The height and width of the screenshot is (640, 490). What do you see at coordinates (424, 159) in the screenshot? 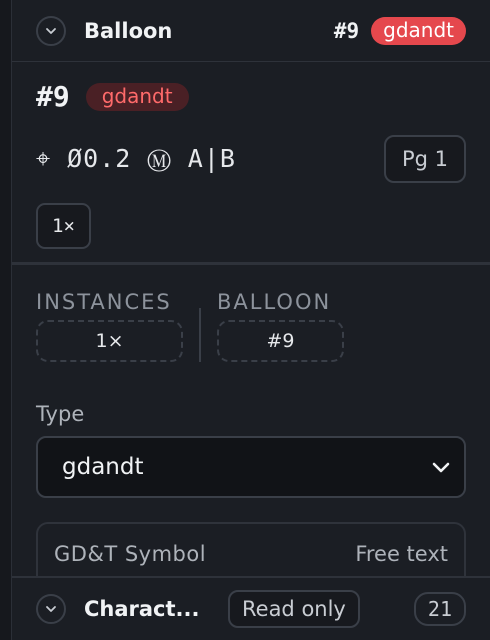
I see `page-button: Pg 1` at bounding box center [424, 159].